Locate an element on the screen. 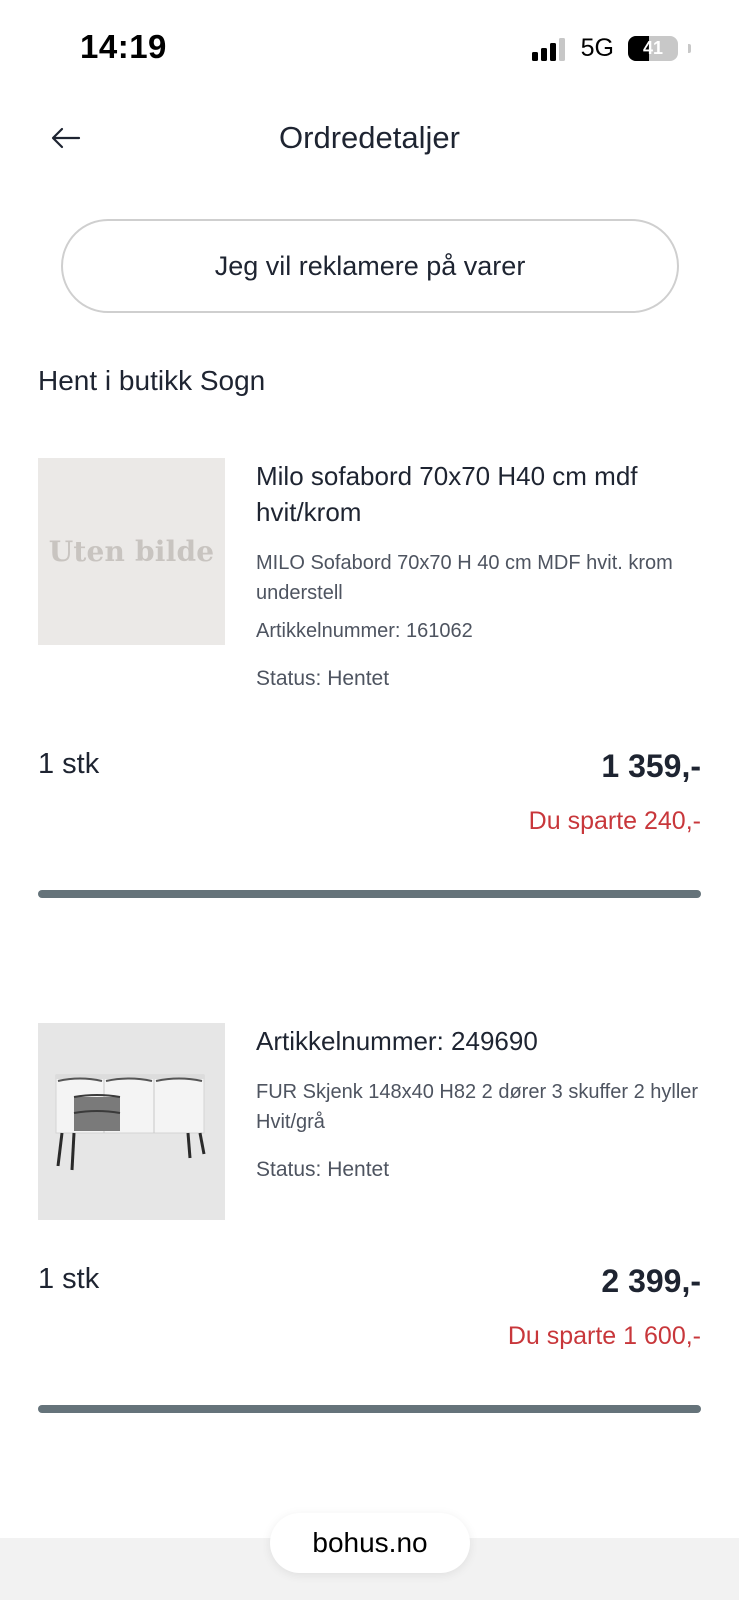 Image resolution: width=739 pixels, height=1600 pixels. status-indicators: 5G 41 is located at coordinates (611, 48).